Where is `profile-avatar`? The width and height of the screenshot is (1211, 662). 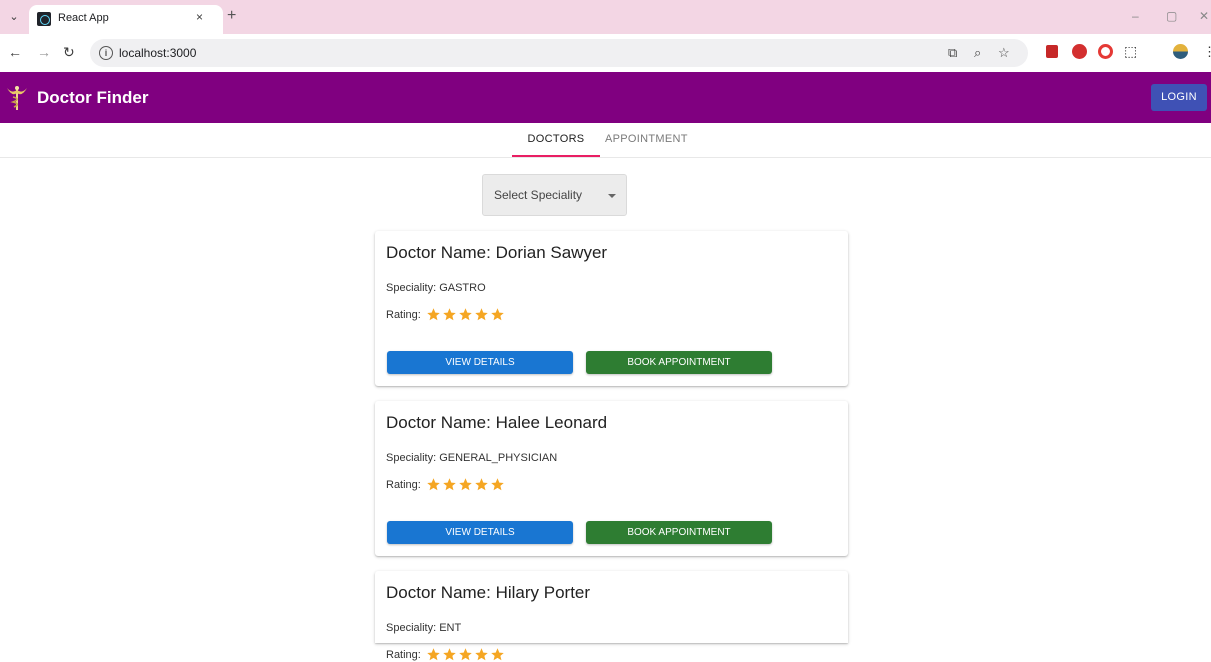 profile-avatar is located at coordinates (1180, 51).